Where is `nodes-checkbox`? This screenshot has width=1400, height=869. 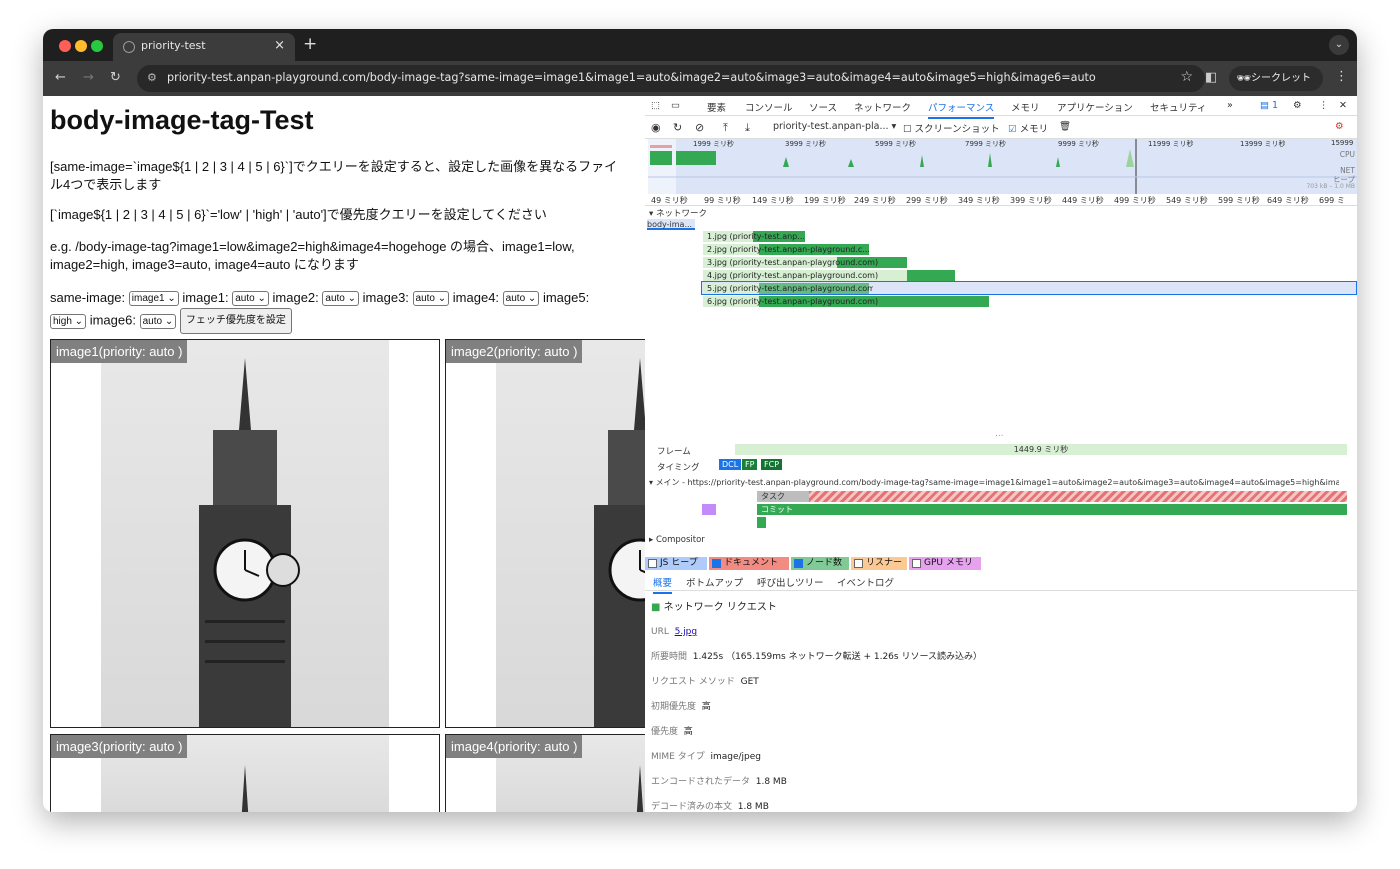
nodes-checkbox is located at coordinates (798, 563).